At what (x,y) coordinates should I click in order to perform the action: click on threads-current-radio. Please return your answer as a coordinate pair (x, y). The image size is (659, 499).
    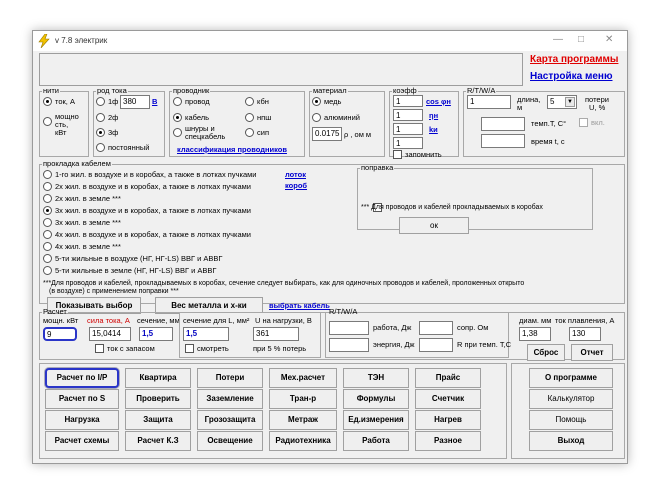
    Looking at the image, I should click on (47, 101).